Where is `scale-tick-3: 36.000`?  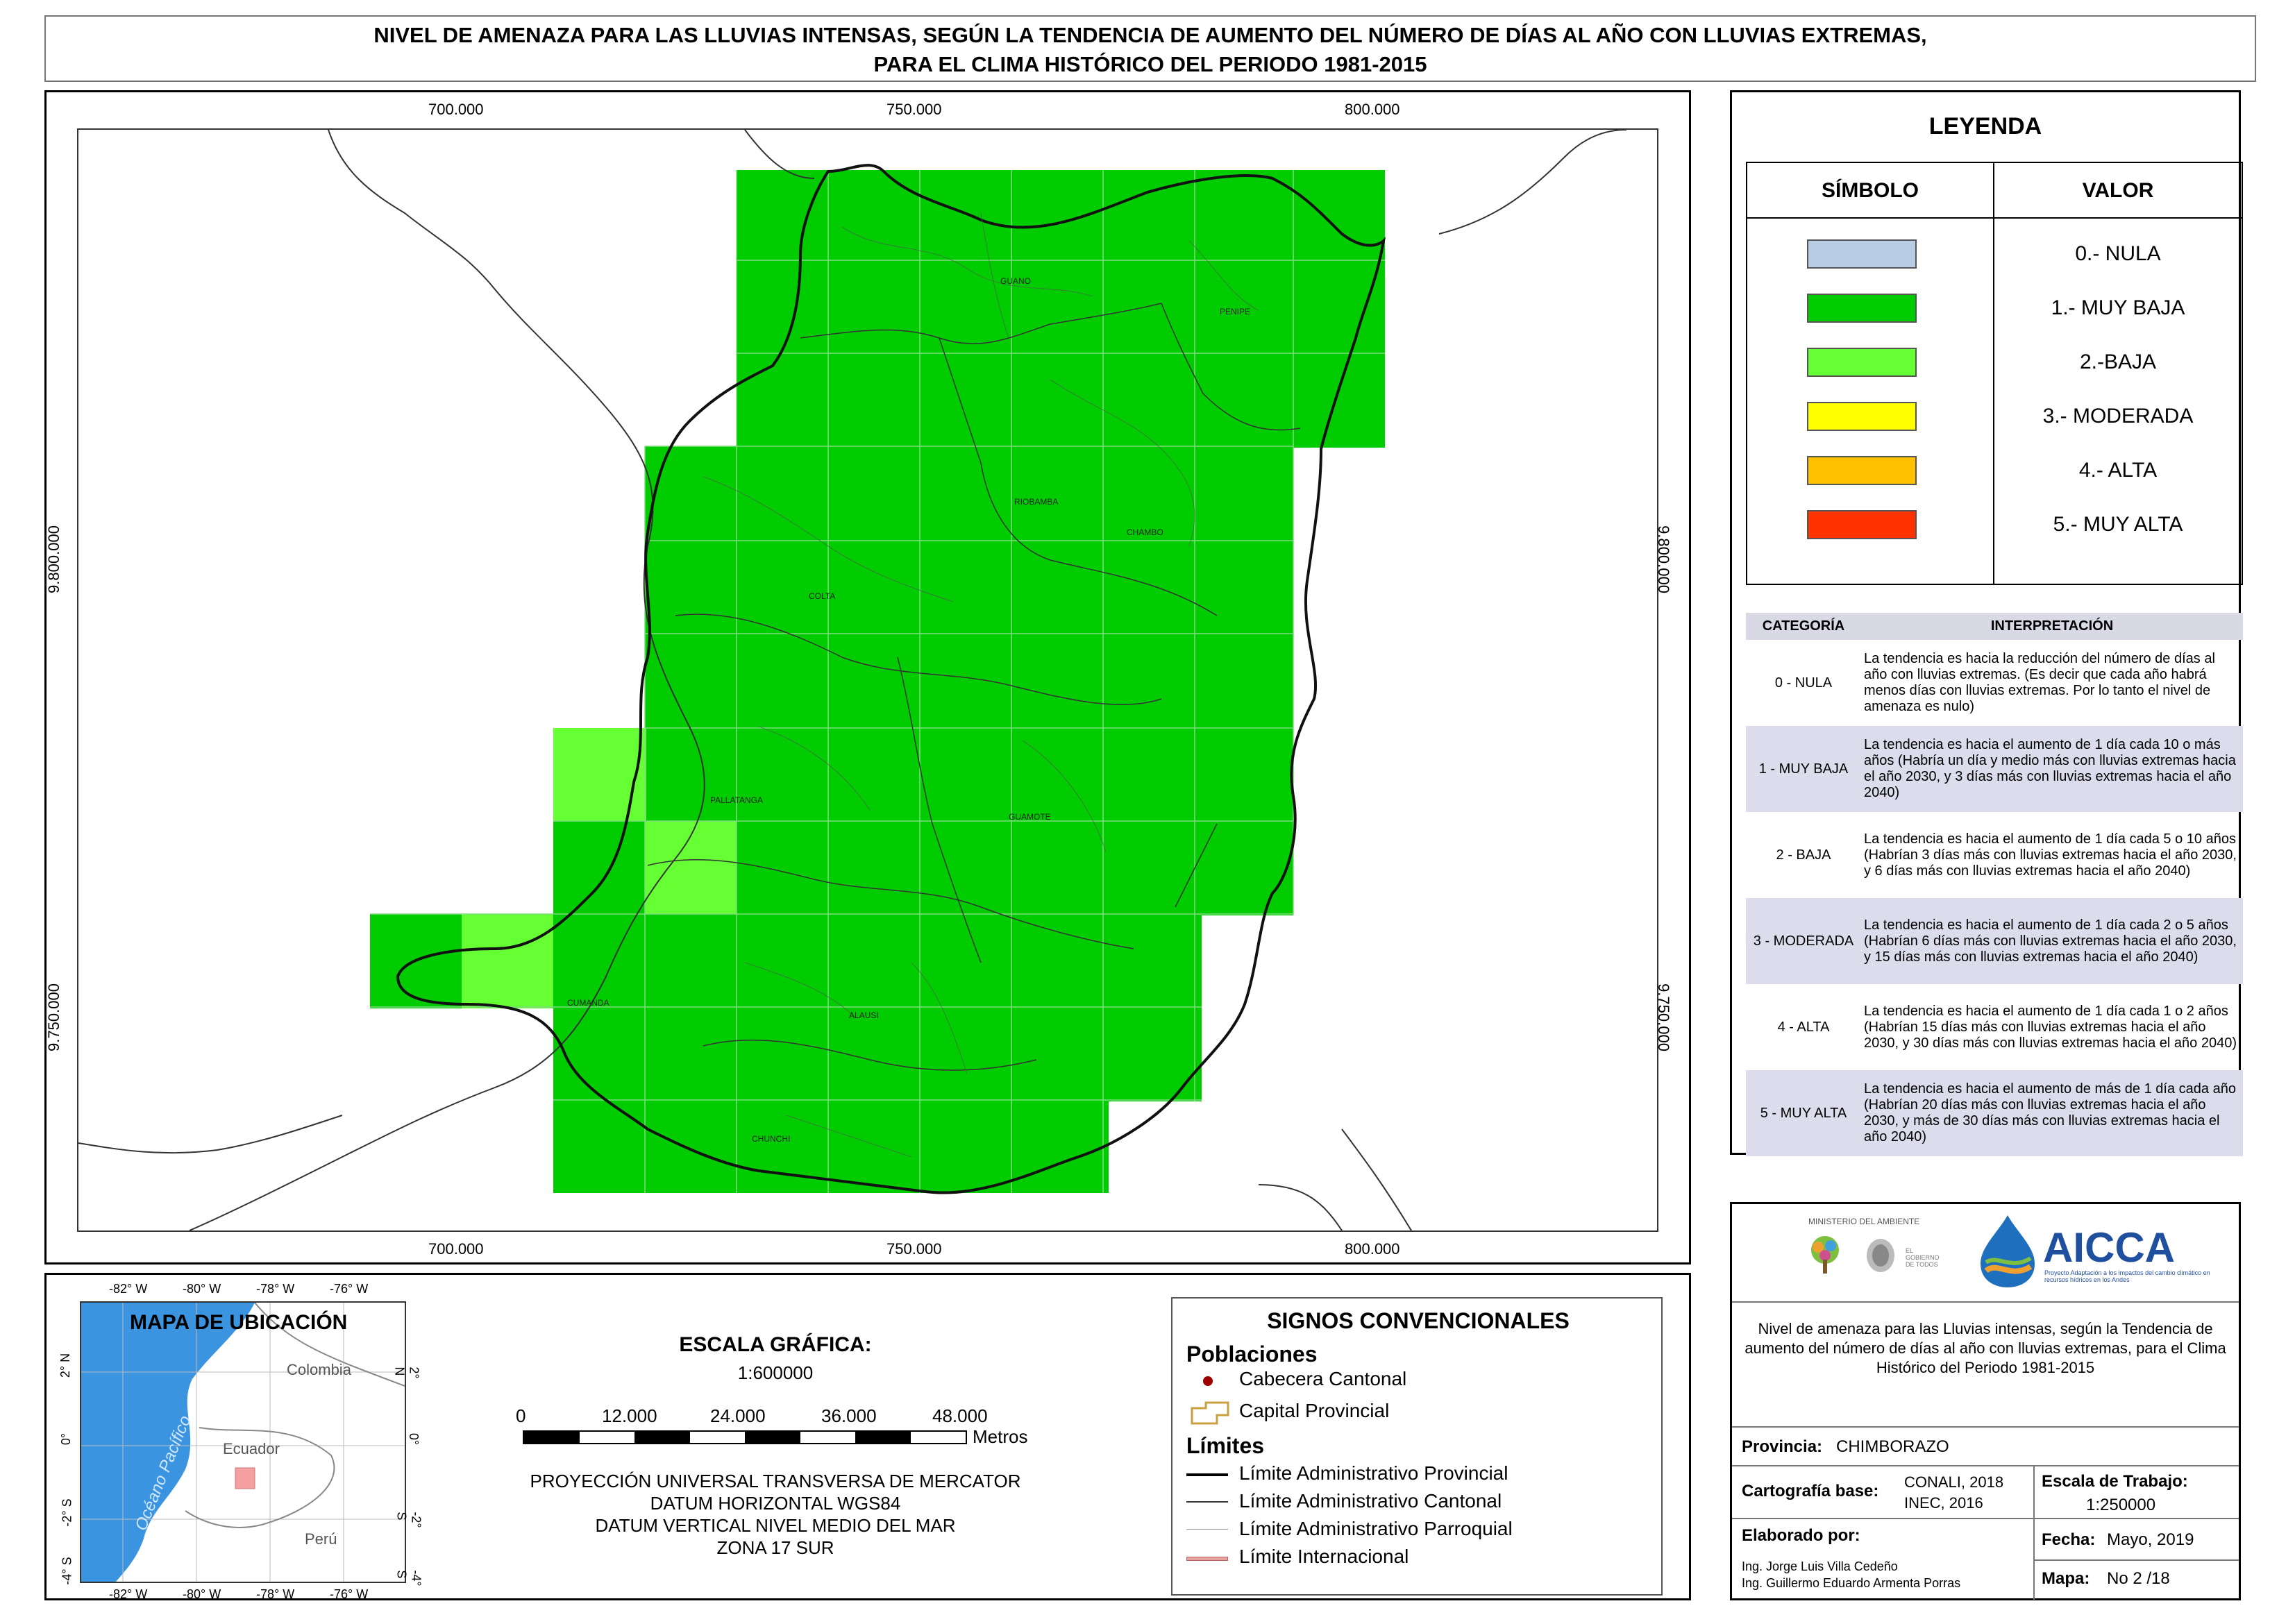 scale-tick-3: 36.000 is located at coordinates (849, 1415).